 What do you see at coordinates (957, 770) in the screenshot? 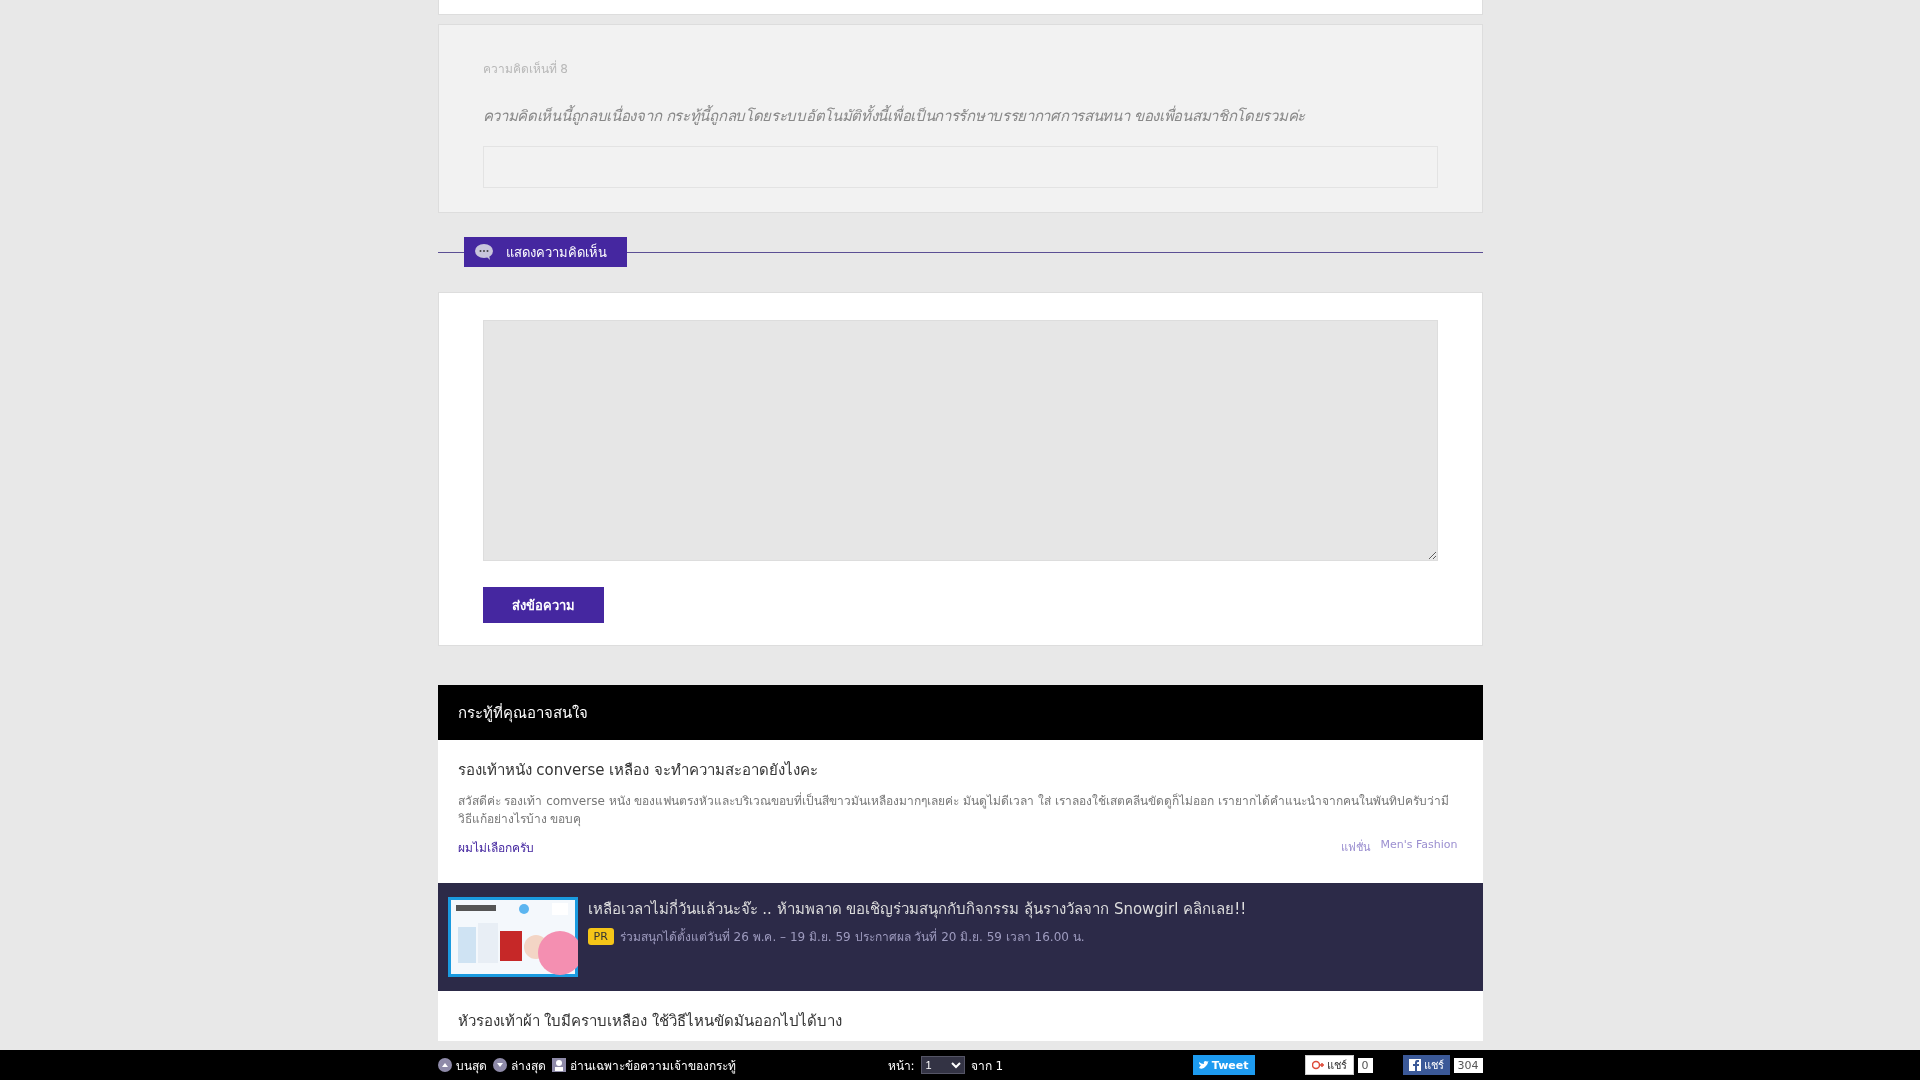
I see `topic-title: รองเท้าหนัง converse เหลือง จะทำความสะอาดยังไงคะ` at bounding box center [957, 770].